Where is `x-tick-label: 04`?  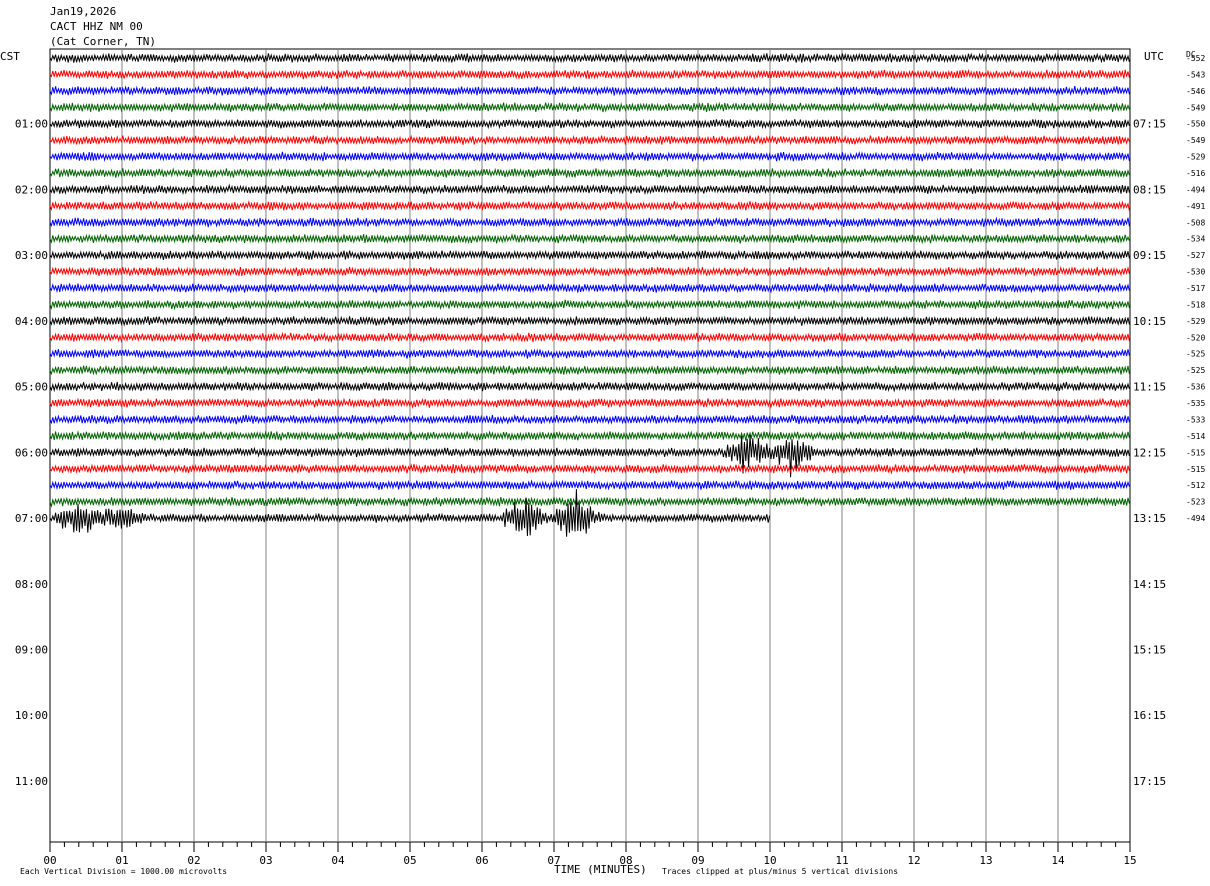 x-tick-label: 04 is located at coordinates (338, 860).